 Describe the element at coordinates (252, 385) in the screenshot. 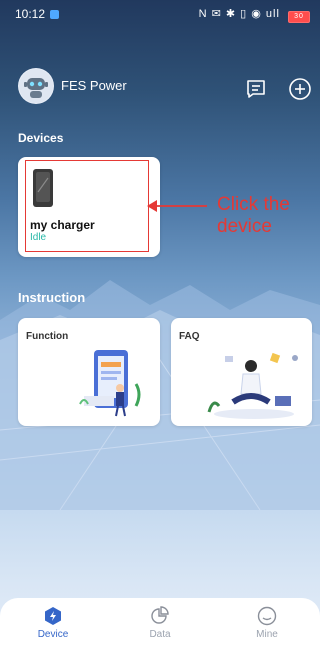

I see `faq-illustration` at that location.